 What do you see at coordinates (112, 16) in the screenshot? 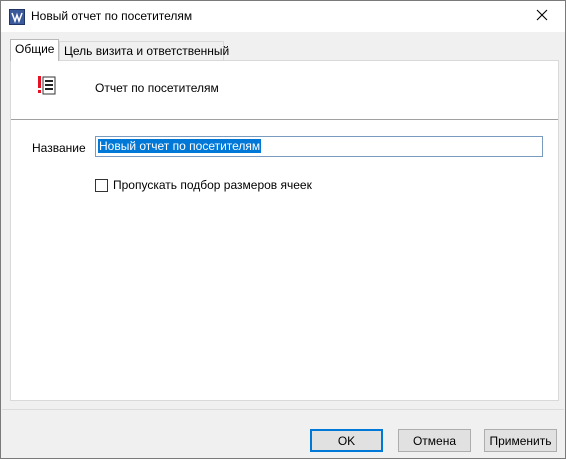
I see `window-title: Новый отчет по посетителям` at bounding box center [112, 16].